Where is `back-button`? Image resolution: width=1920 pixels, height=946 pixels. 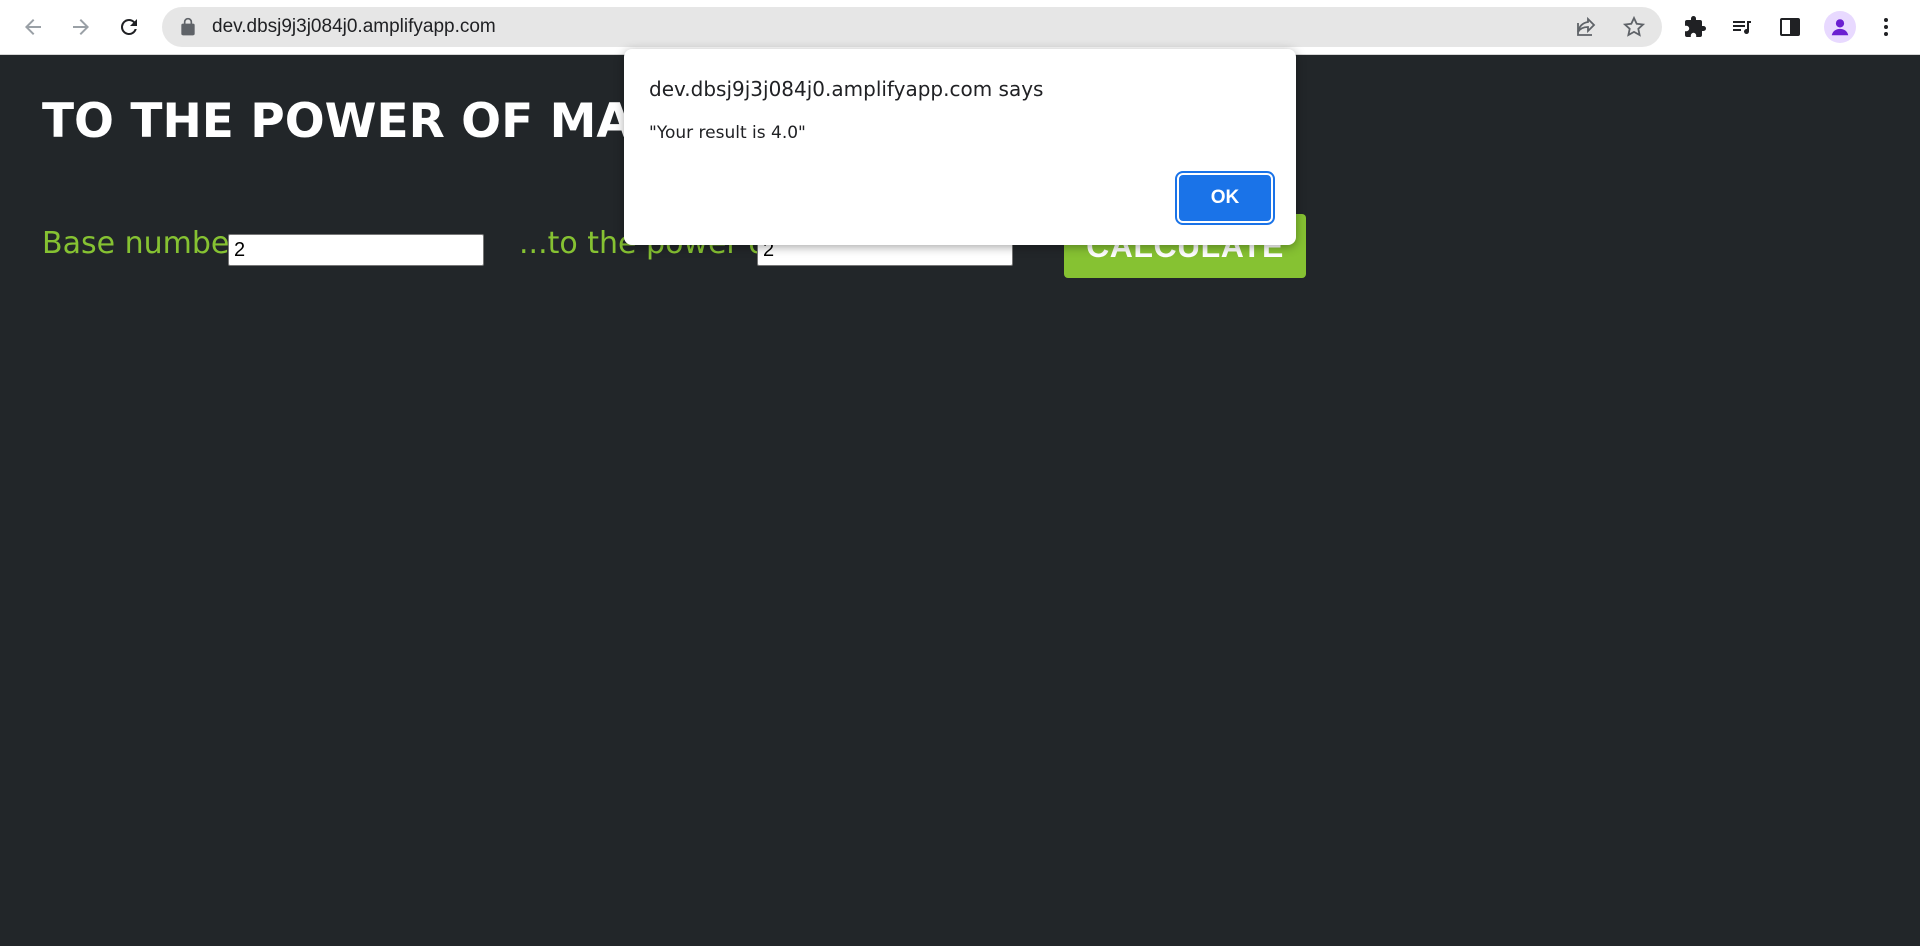 back-button is located at coordinates (33, 27).